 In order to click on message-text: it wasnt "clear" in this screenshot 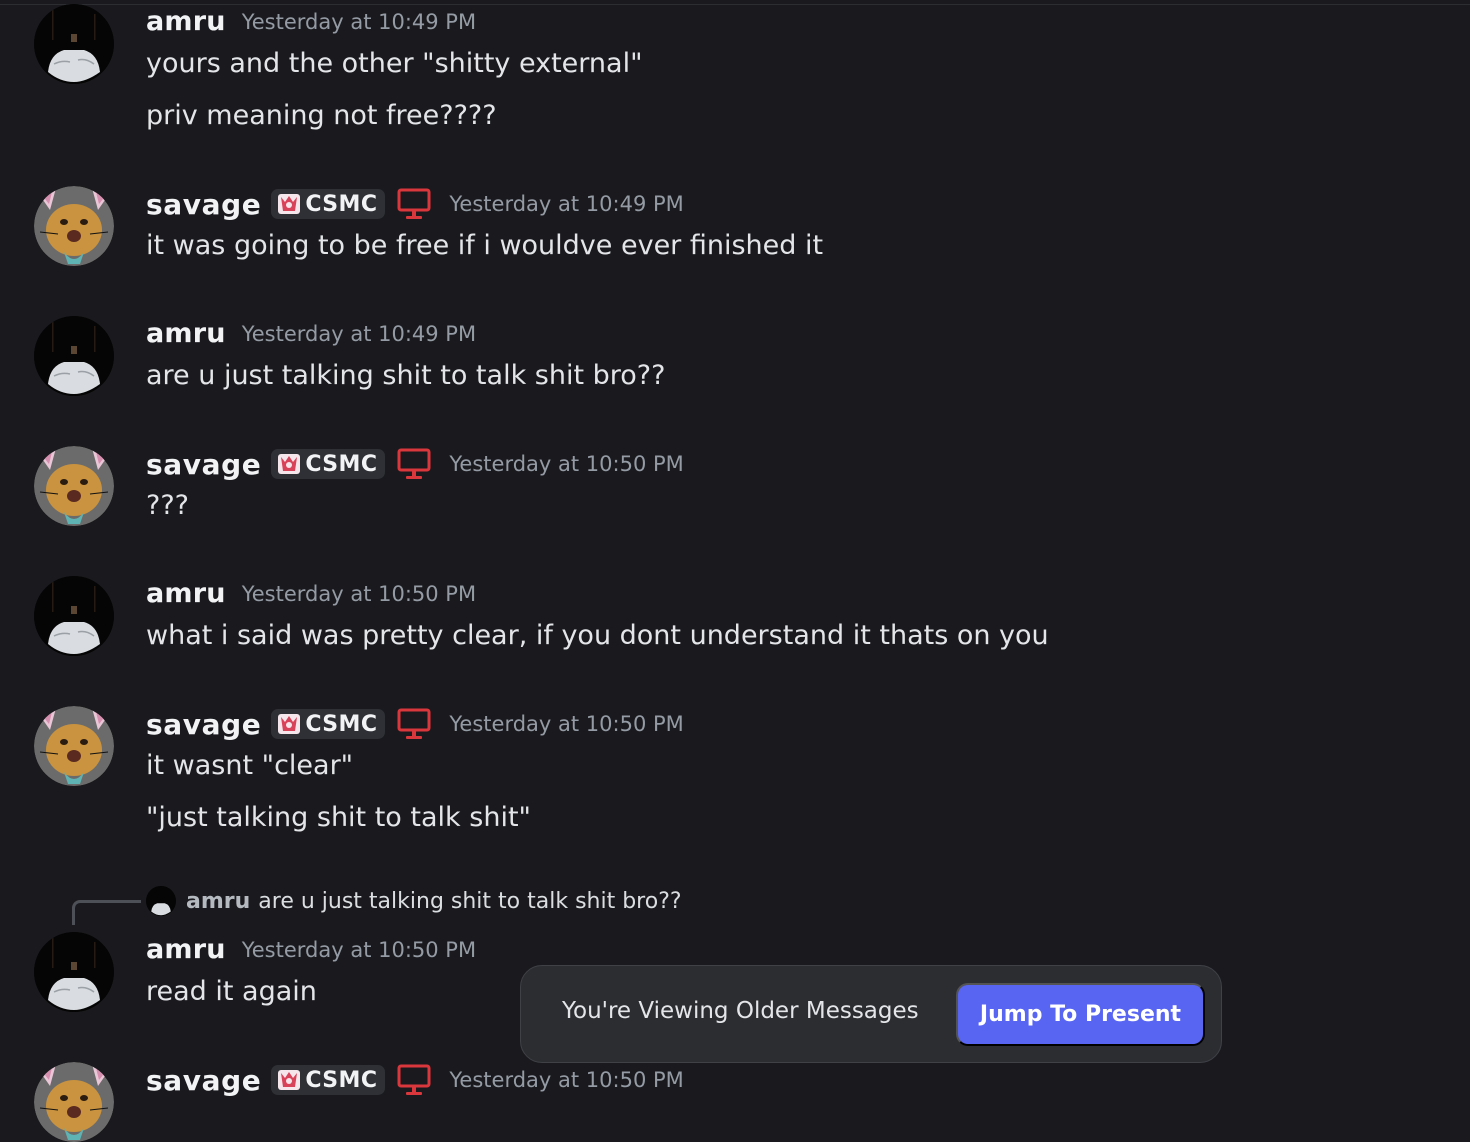, I will do `click(250, 765)`.